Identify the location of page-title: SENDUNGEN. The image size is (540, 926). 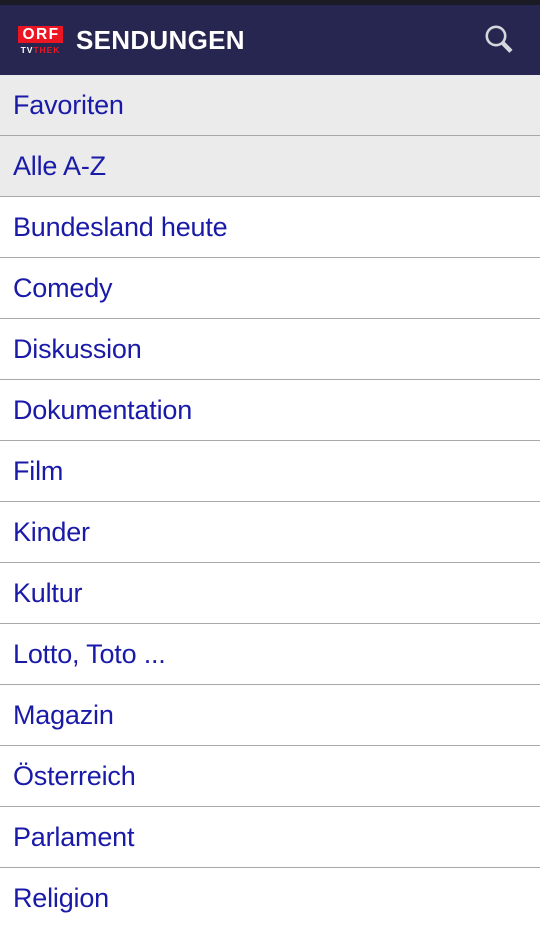
(160, 40).